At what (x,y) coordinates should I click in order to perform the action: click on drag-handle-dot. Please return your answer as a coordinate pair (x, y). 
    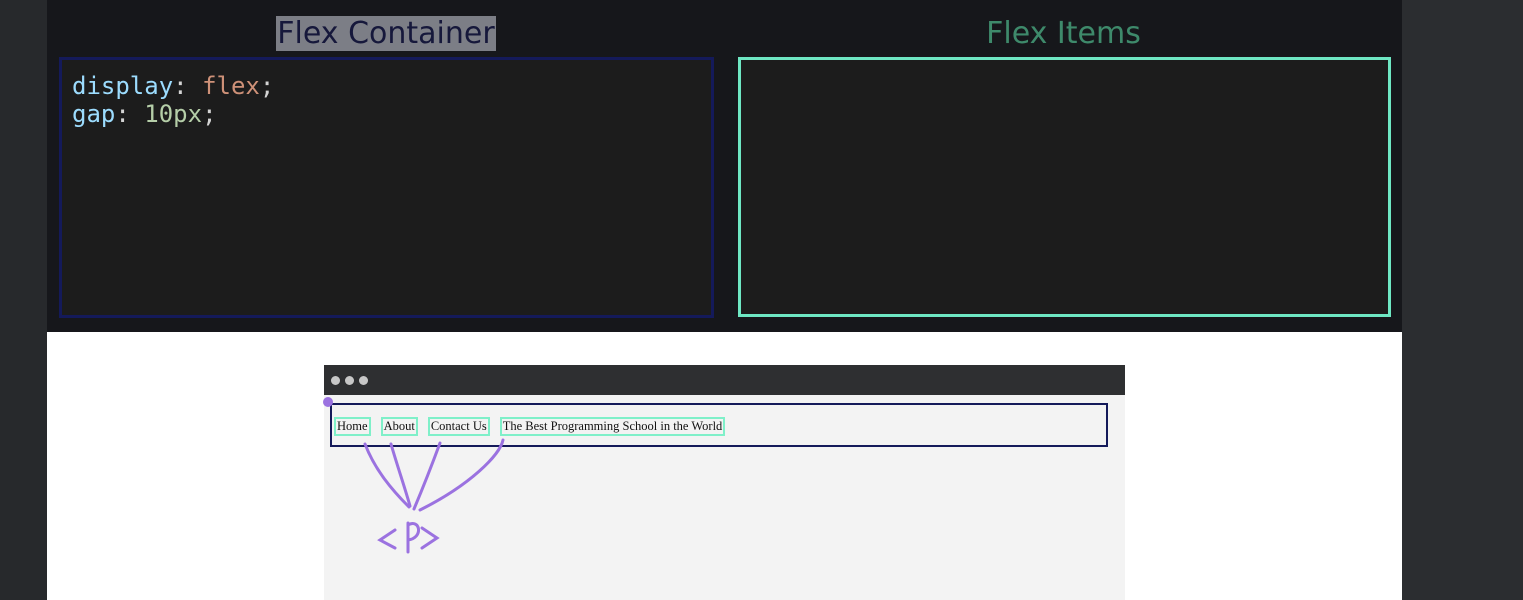
    Looking at the image, I should click on (328, 402).